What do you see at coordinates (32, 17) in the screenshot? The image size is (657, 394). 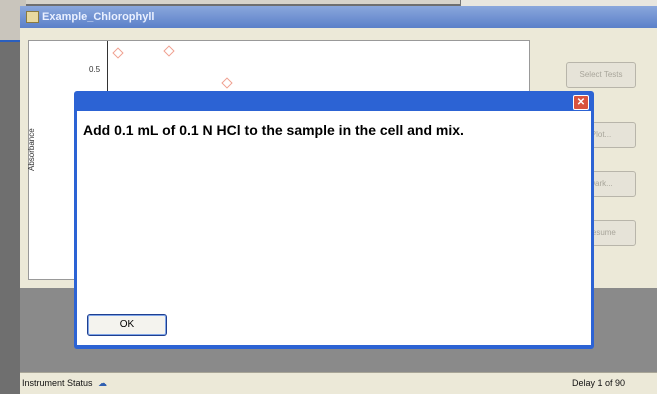 I see `app-icon` at bounding box center [32, 17].